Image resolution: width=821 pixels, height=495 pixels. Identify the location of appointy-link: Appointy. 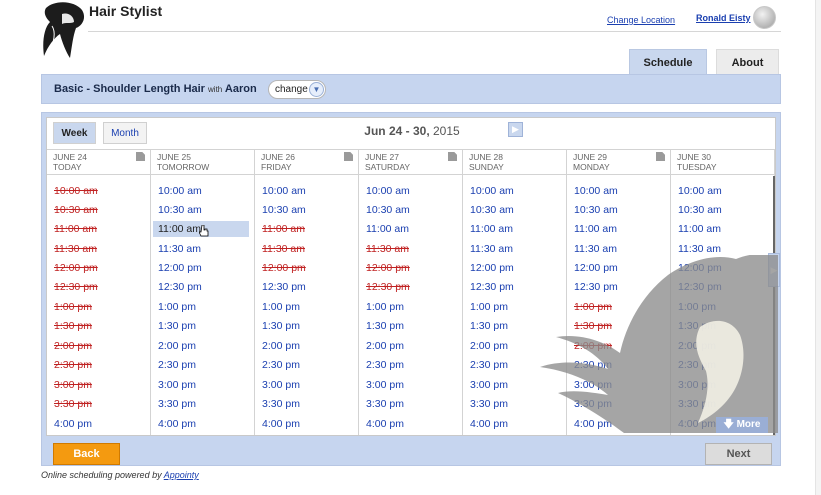
(181, 475).